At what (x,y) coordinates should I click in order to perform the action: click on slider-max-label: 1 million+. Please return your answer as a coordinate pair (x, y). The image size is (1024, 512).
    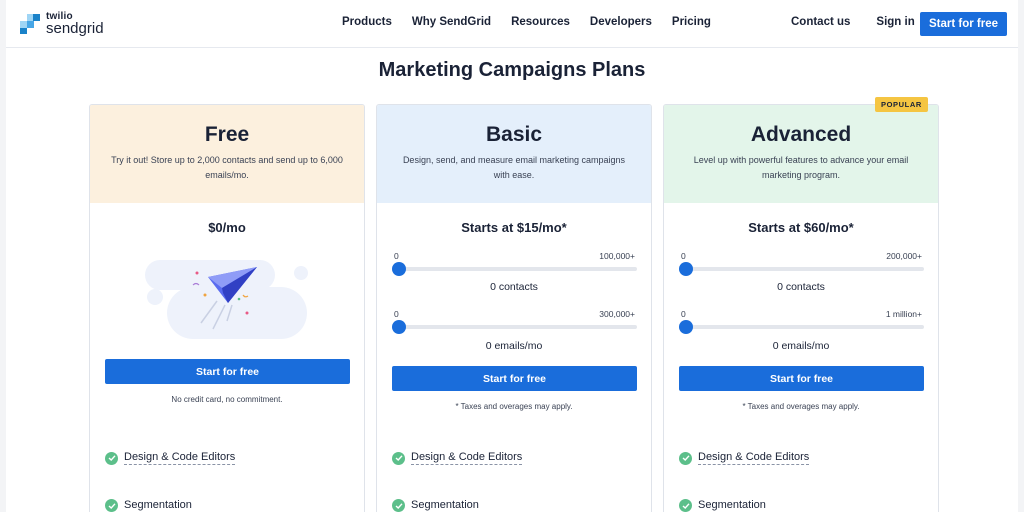
    Looking at the image, I should click on (903, 314).